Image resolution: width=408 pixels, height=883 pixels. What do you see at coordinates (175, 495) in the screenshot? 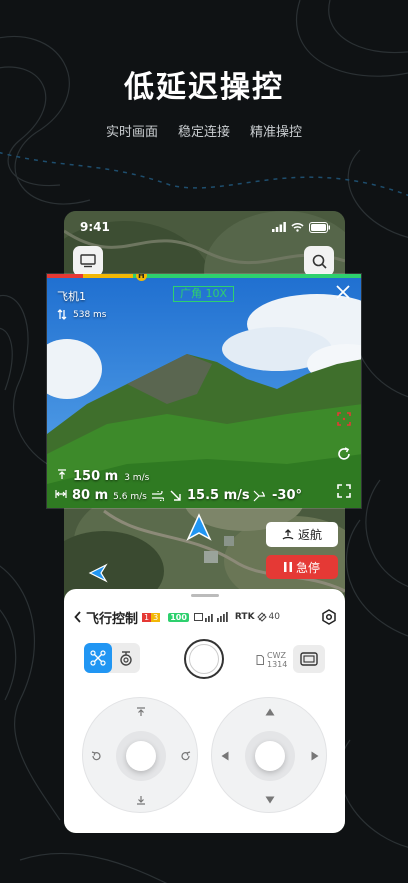
I see `wind-direction-arrow-icon` at bounding box center [175, 495].